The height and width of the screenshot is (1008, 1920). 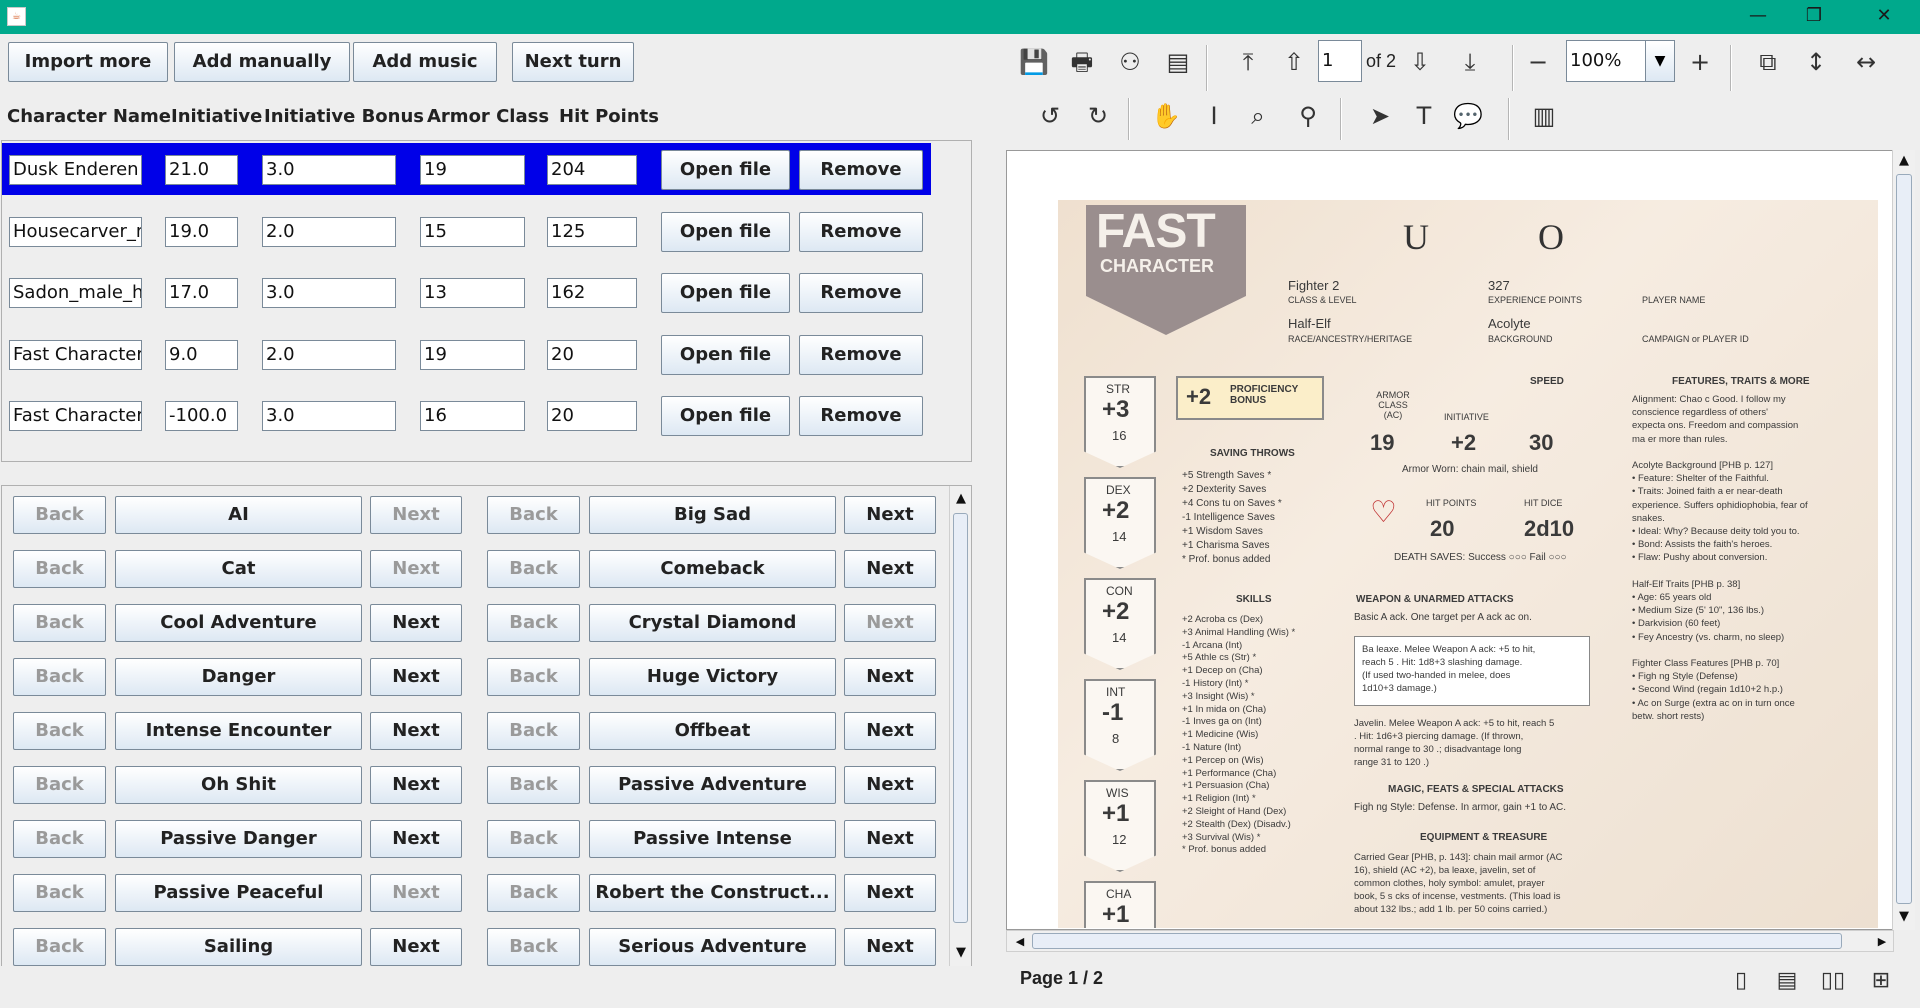 What do you see at coordinates (1544, 116) in the screenshot?
I see `page-thumbnail-icon: ▥` at bounding box center [1544, 116].